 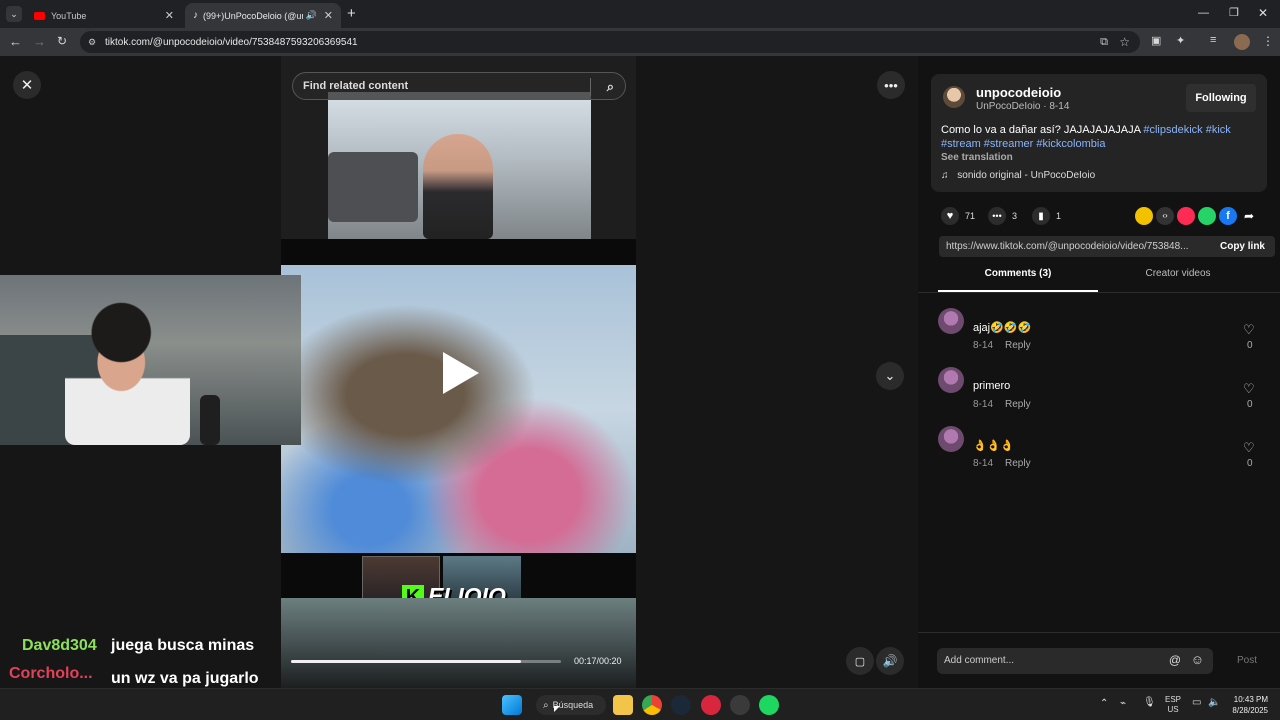 I want to click on tab-youtube: YouTube ✕, so click(x=104, y=15).